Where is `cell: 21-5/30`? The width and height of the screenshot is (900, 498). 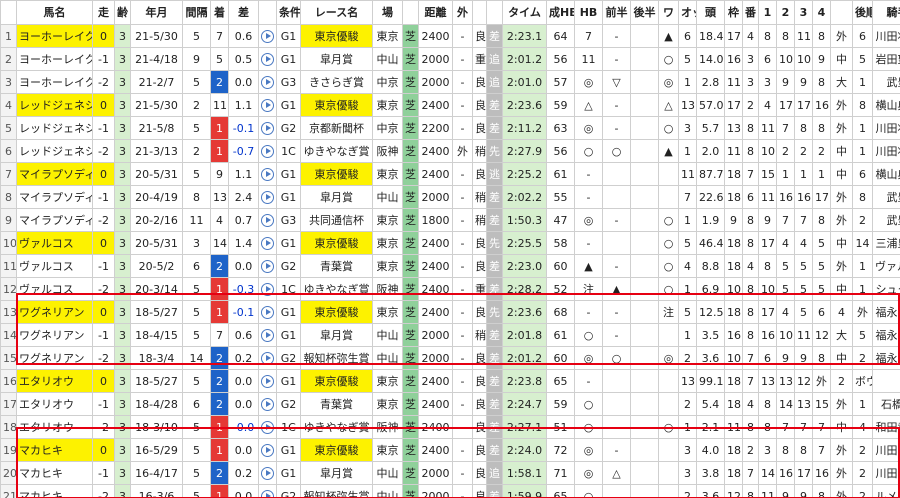
cell: 21-5/30 is located at coordinates (156, 105).